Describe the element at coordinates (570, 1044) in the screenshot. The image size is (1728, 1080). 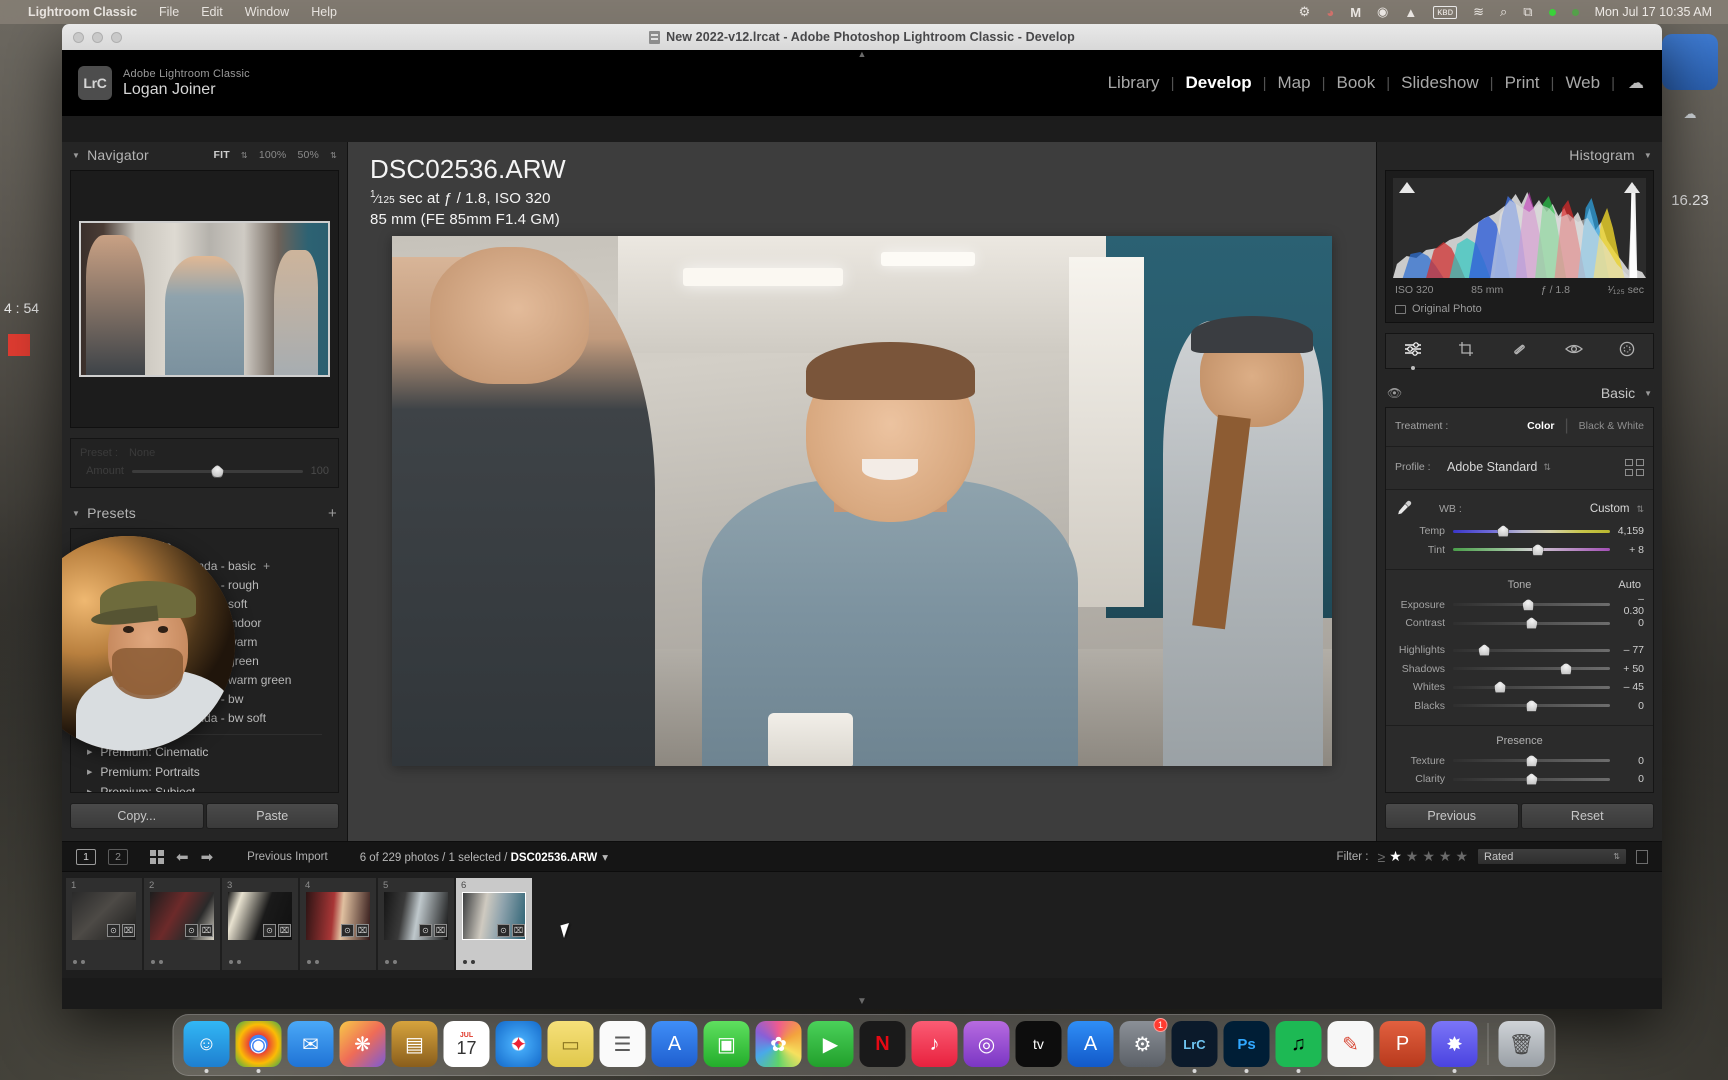
I see `stickies-icon: ▭` at that location.